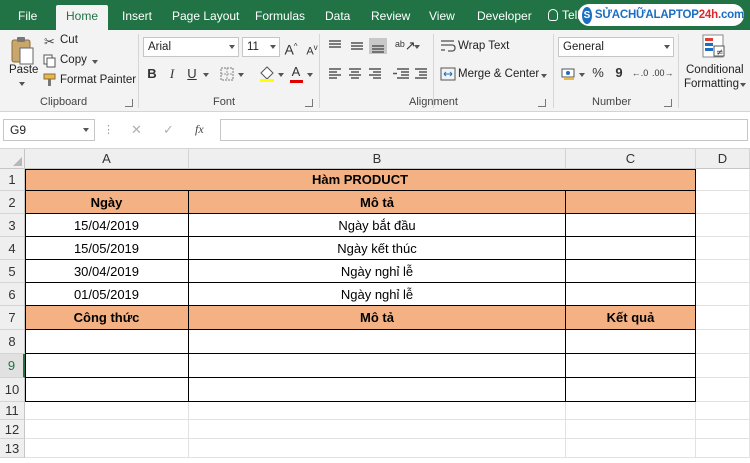 This screenshot has height=463, width=750. I want to click on row-header-2: 2, so click(12, 202).